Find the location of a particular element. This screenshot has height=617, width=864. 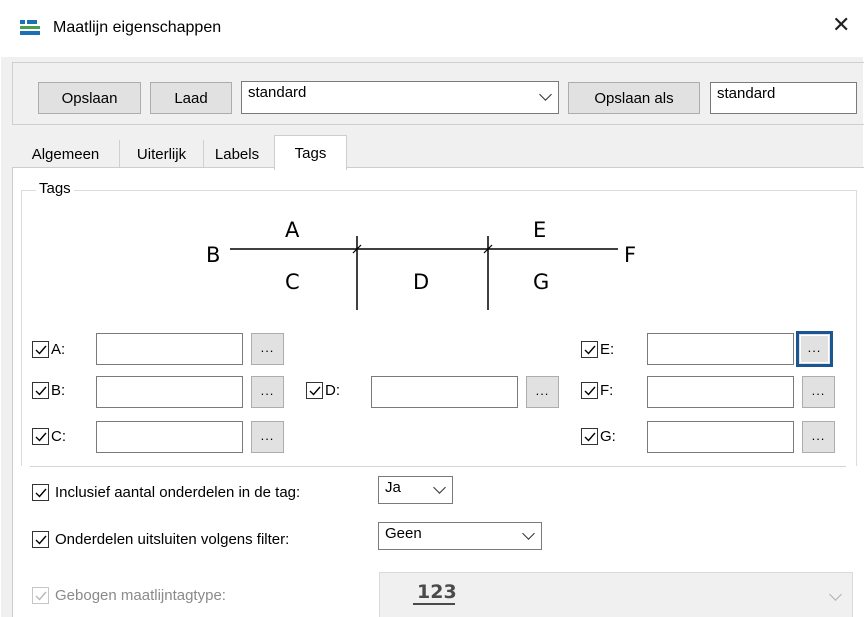

checkbox-tag-d is located at coordinates (314, 390).